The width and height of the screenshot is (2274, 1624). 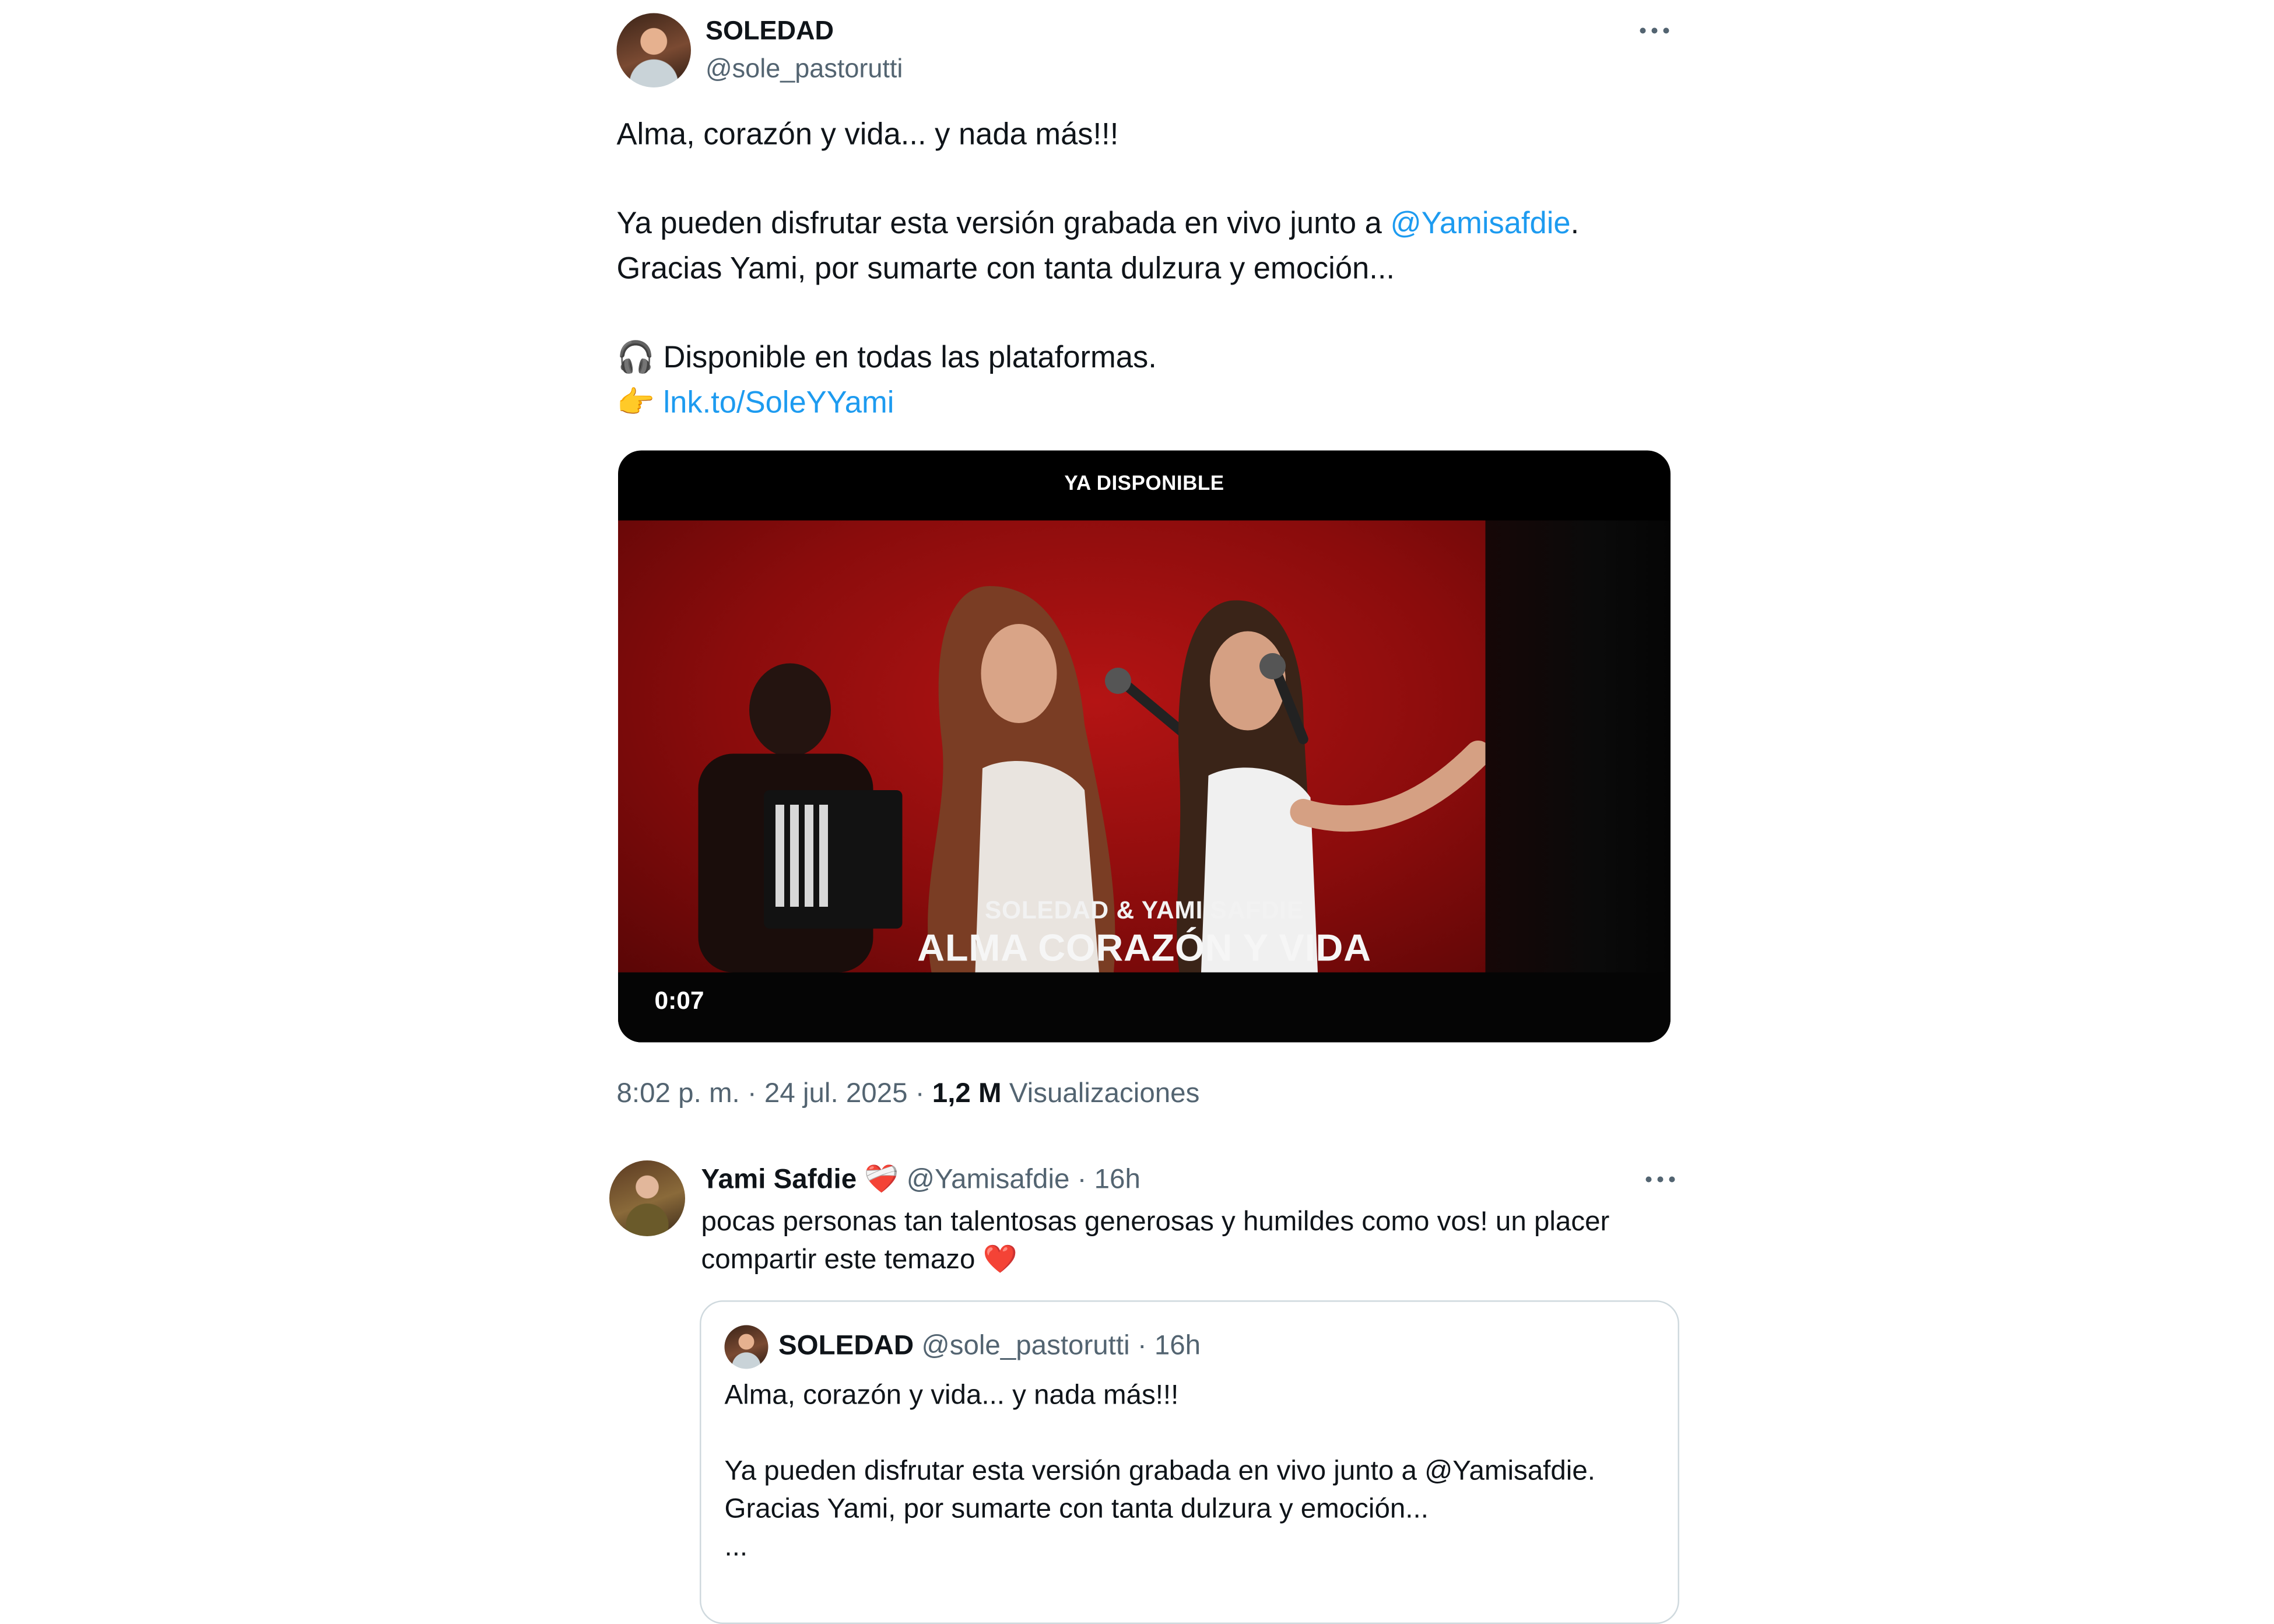 What do you see at coordinates (1144, 947) in the screenshot?
I see `video-title: ALMA CORAZÓN Y VIDA` at bounding box center [1144, 947].